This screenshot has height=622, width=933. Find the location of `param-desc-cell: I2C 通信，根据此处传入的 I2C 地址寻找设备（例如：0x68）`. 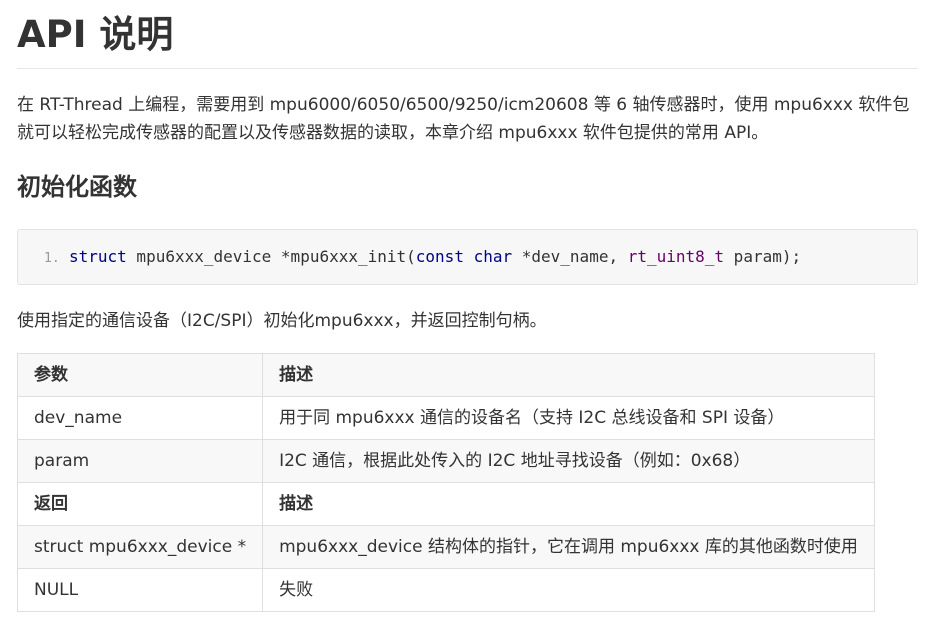

param-desc-cell: I2C 通信，根据此处传入的 I2C 地址寻找设备（例如：0x68） is located at coordinates (568, 461).